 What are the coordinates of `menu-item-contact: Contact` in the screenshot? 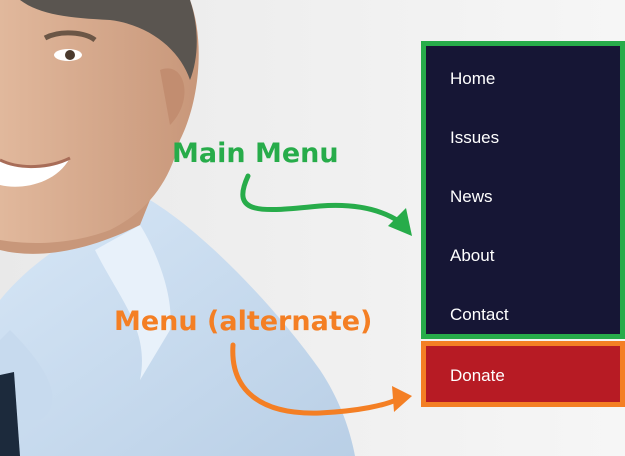 It's located at (523, 314).